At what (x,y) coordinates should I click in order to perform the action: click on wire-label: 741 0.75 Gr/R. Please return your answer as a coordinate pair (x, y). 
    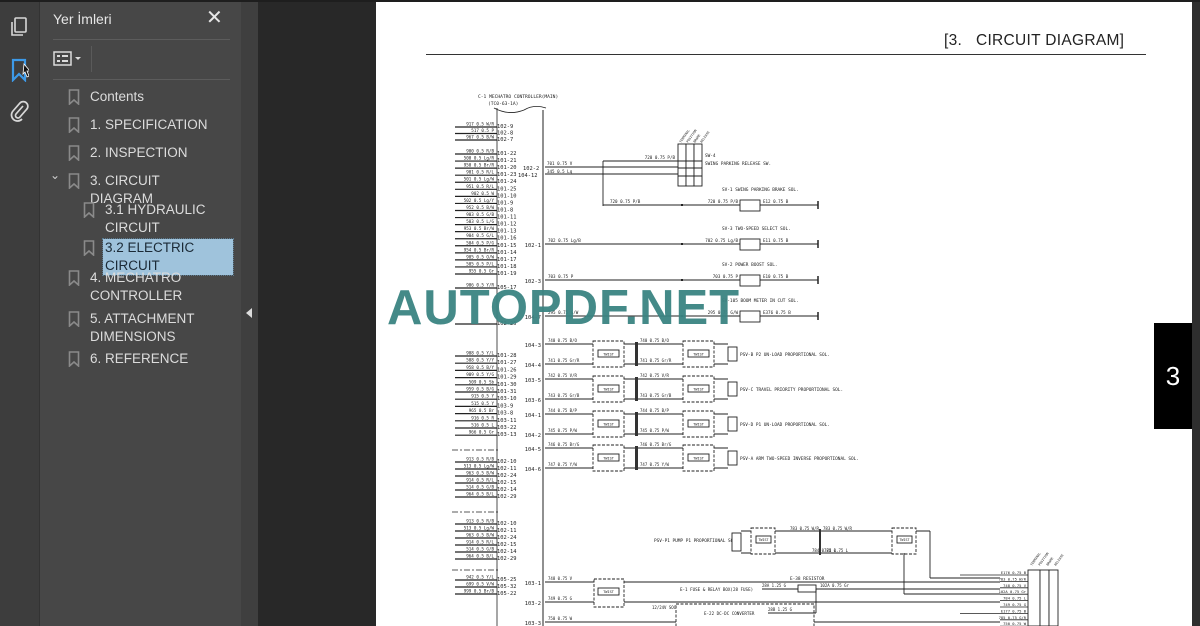
    Looking at the image, I should click on (656, 360).